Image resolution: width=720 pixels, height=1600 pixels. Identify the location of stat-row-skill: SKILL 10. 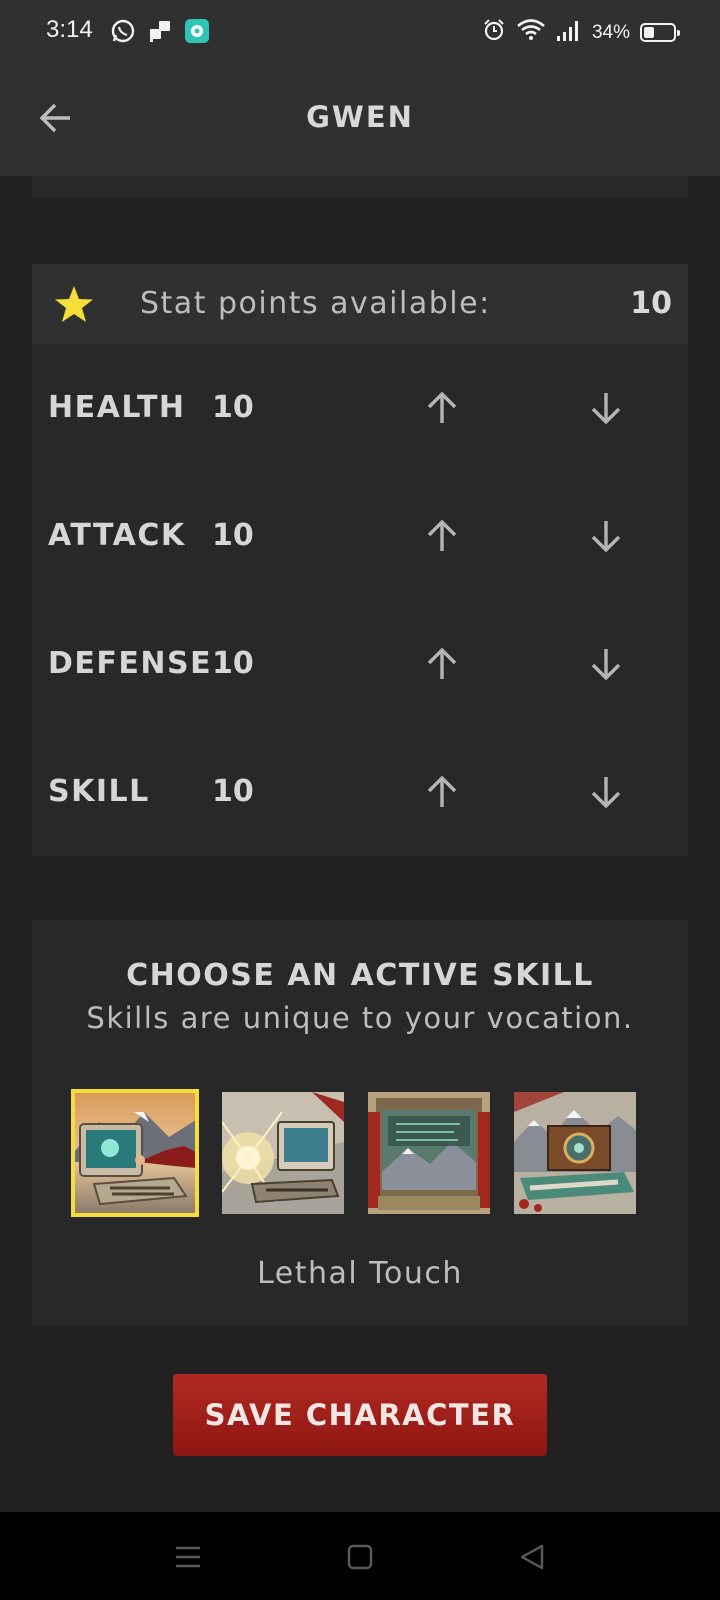
(360, 792).